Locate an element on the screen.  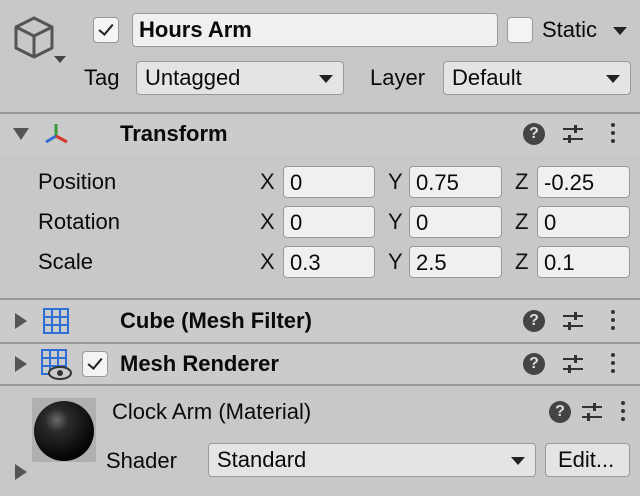
rotation-row: Rotation X 0 Y 0 Z 0 is located at coordinates (320, 223).